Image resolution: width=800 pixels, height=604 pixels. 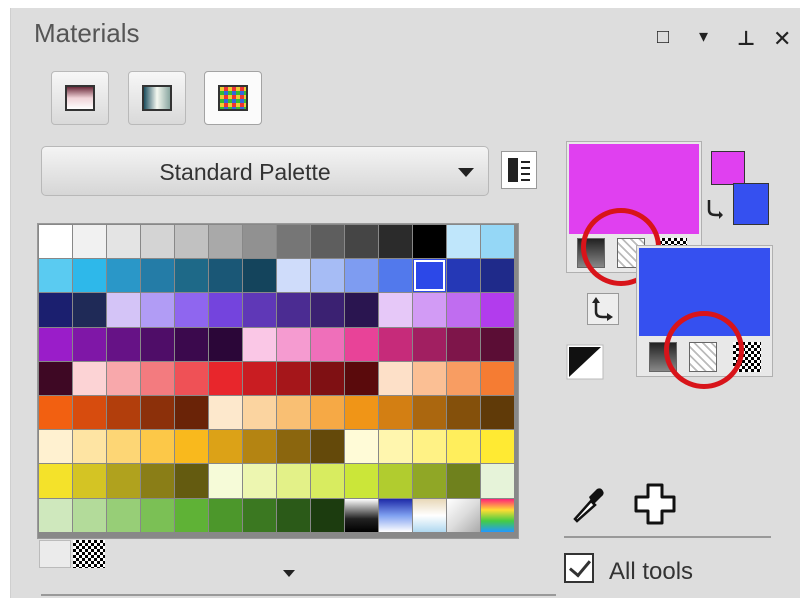 I want to click on panel-menu-button: ▾, so click(x=703, y=36).